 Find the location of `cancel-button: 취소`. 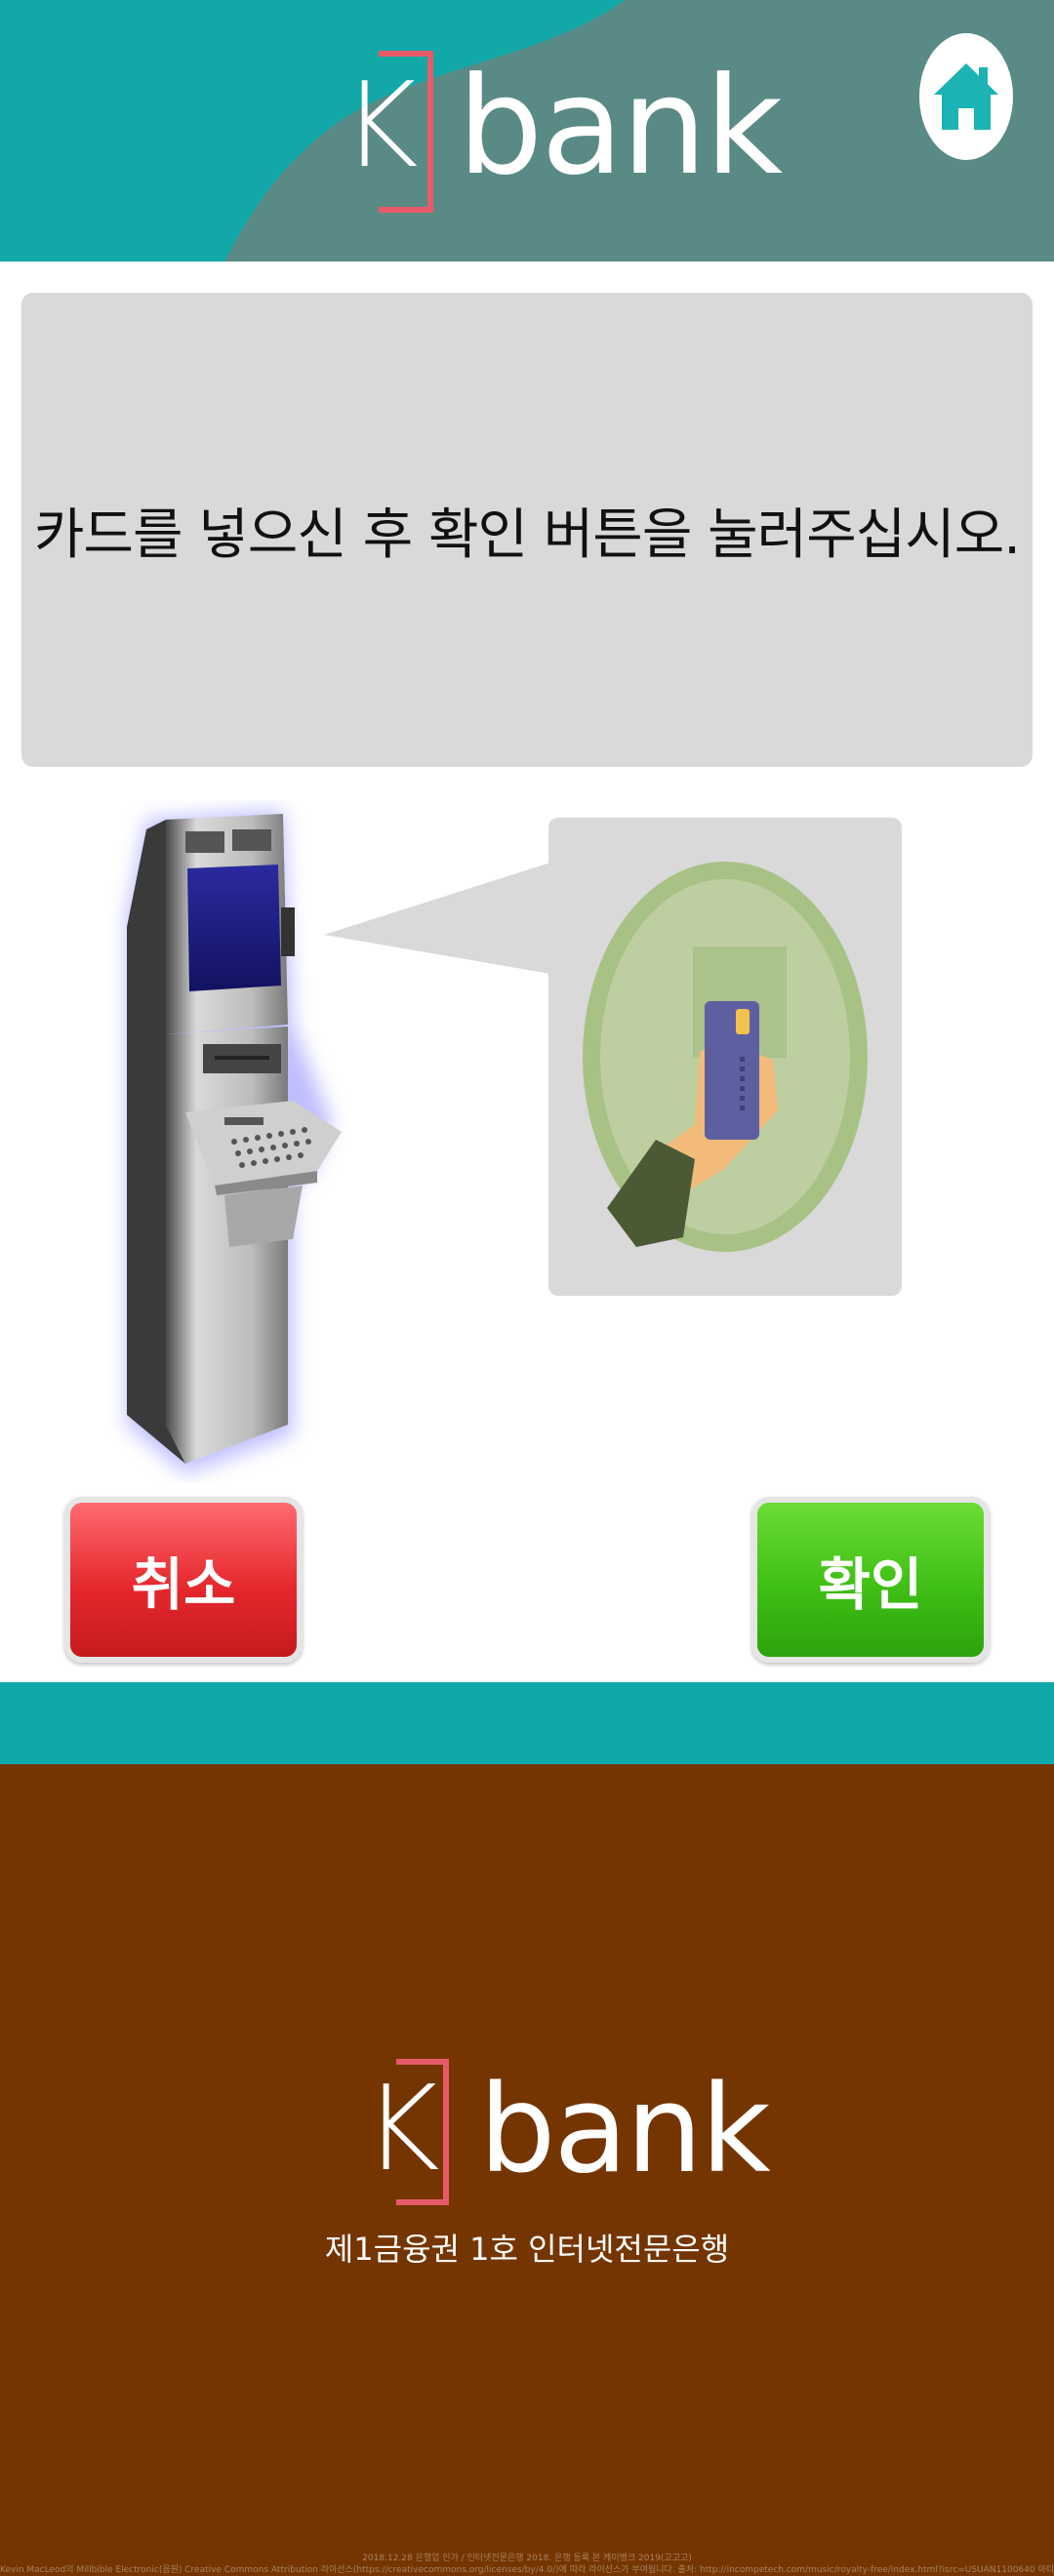

cancel-button: 취소 is located at coordinates (183, 1580).